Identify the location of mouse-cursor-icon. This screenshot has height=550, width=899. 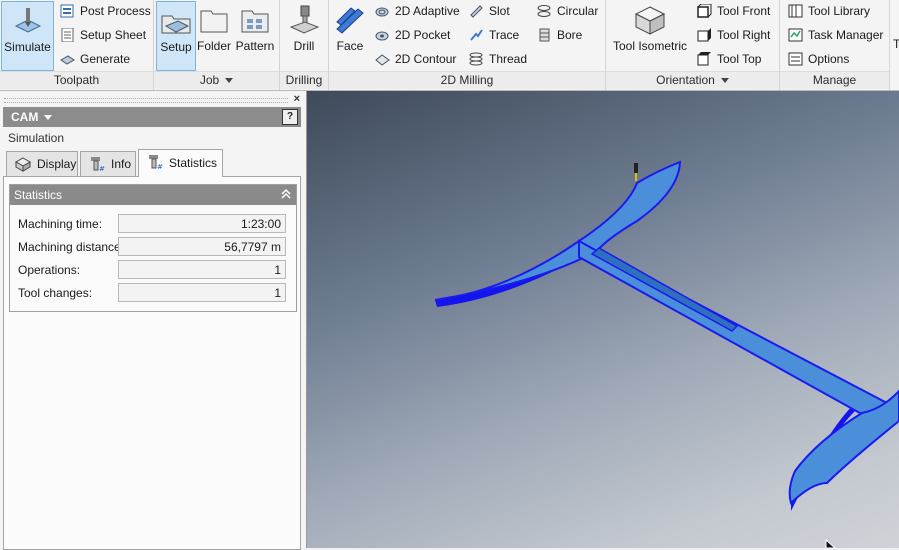
(830, 543).